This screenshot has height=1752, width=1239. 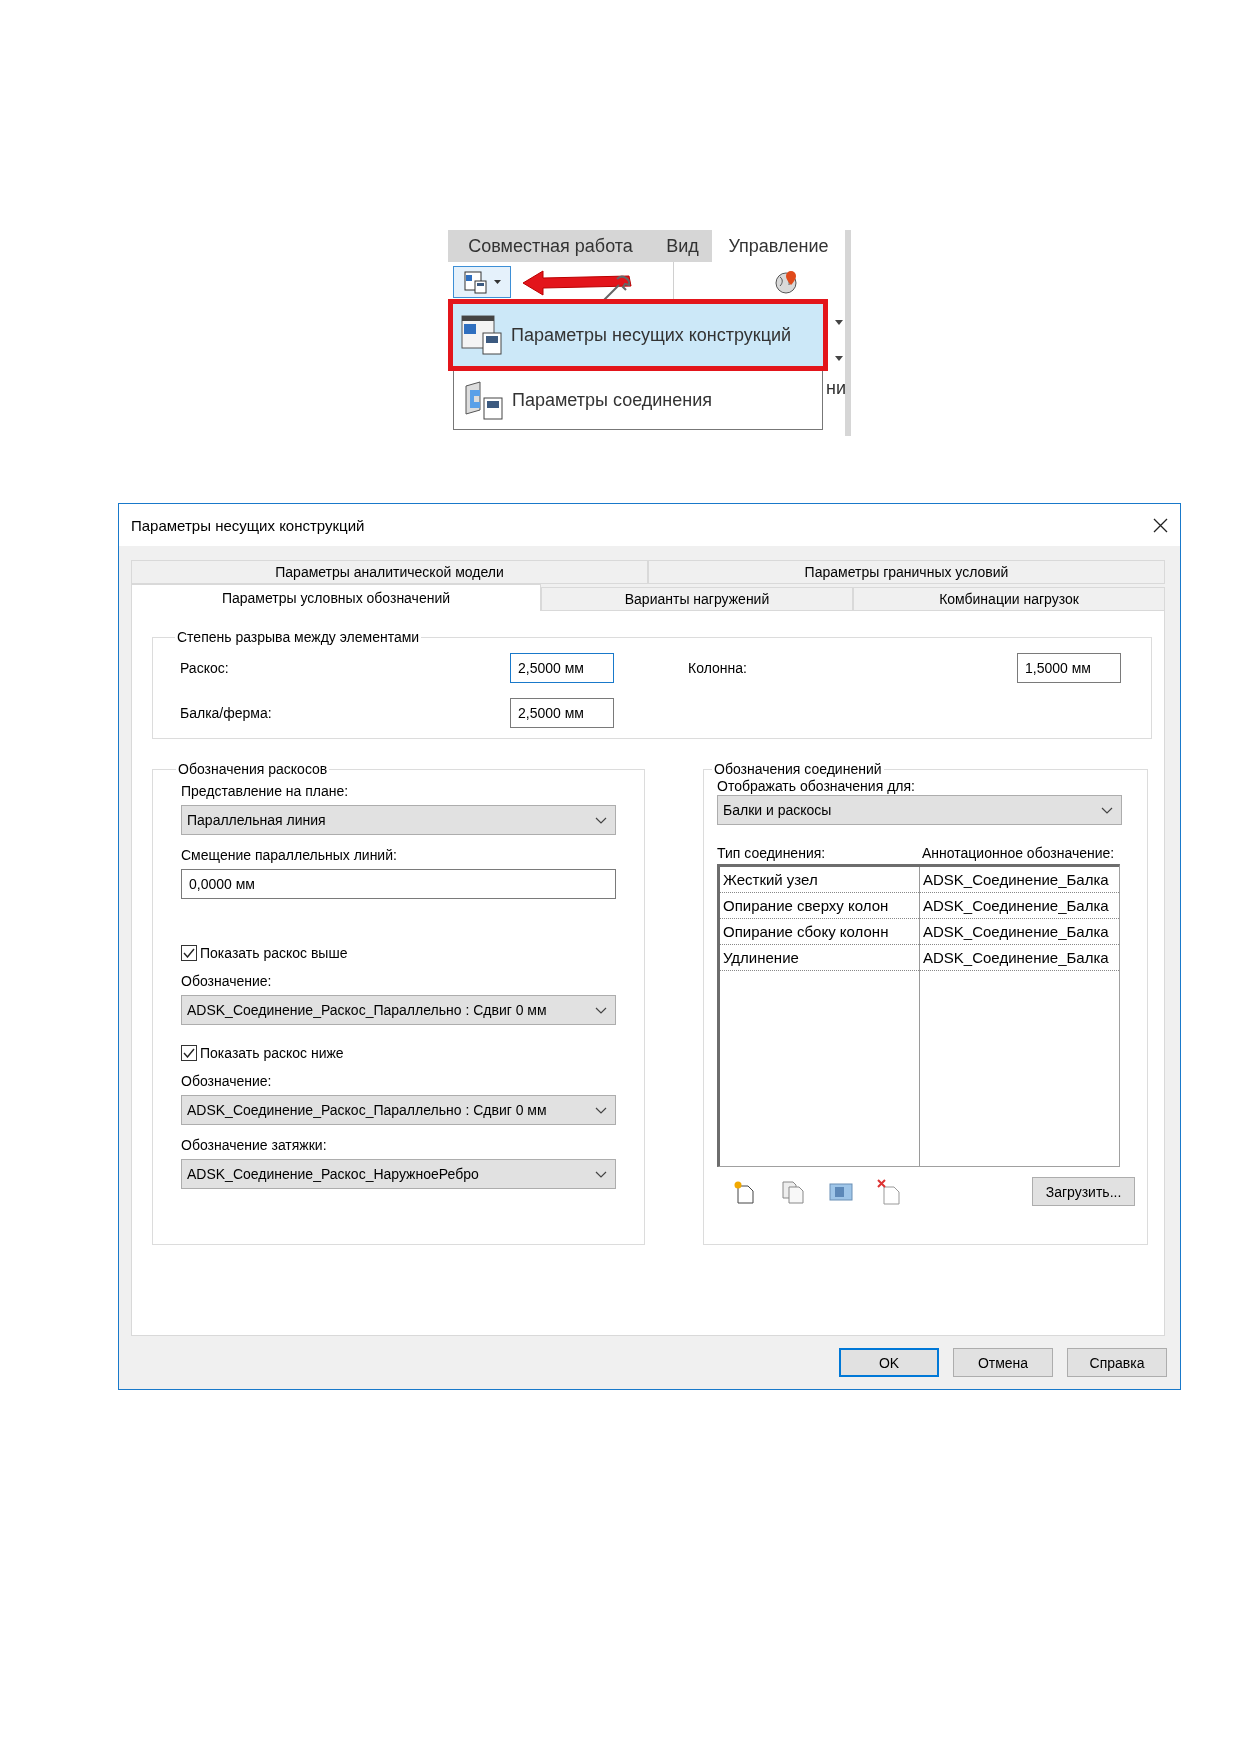 I want to click on dialog-tab: Комбинации нагрузок, so click(x=1009, y=599).